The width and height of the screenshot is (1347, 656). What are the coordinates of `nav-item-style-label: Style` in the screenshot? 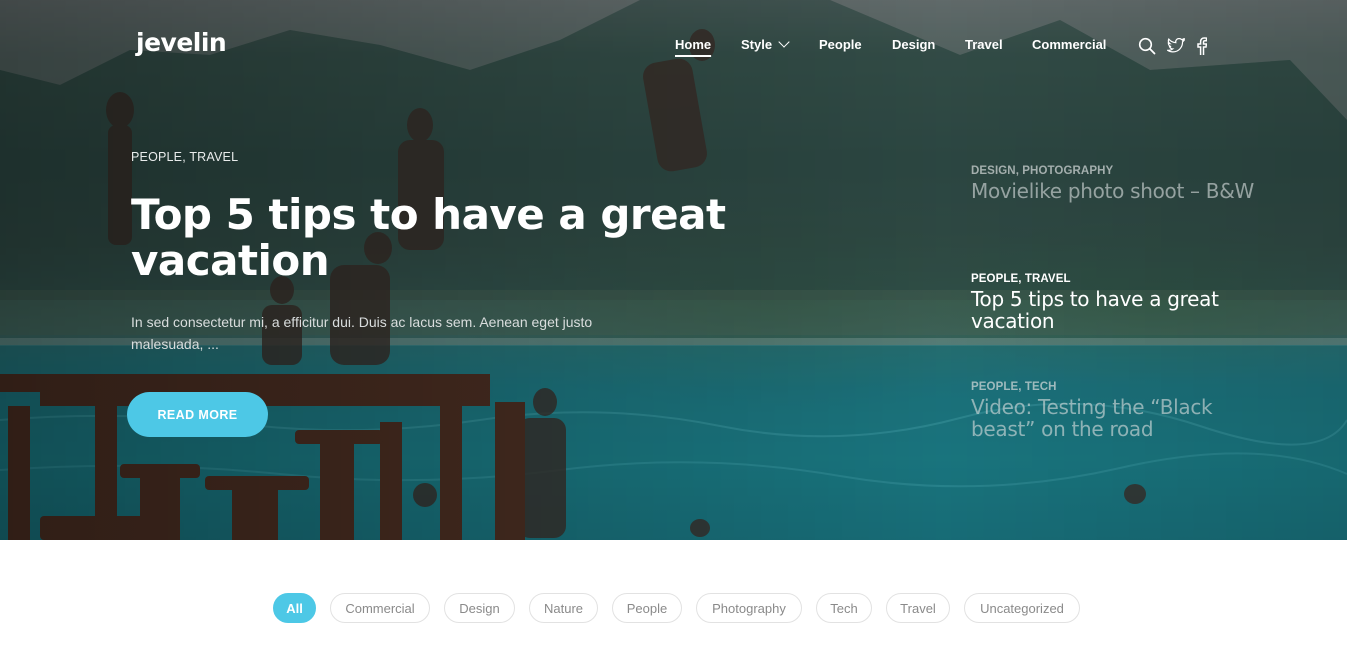 It's located at (757, 44).